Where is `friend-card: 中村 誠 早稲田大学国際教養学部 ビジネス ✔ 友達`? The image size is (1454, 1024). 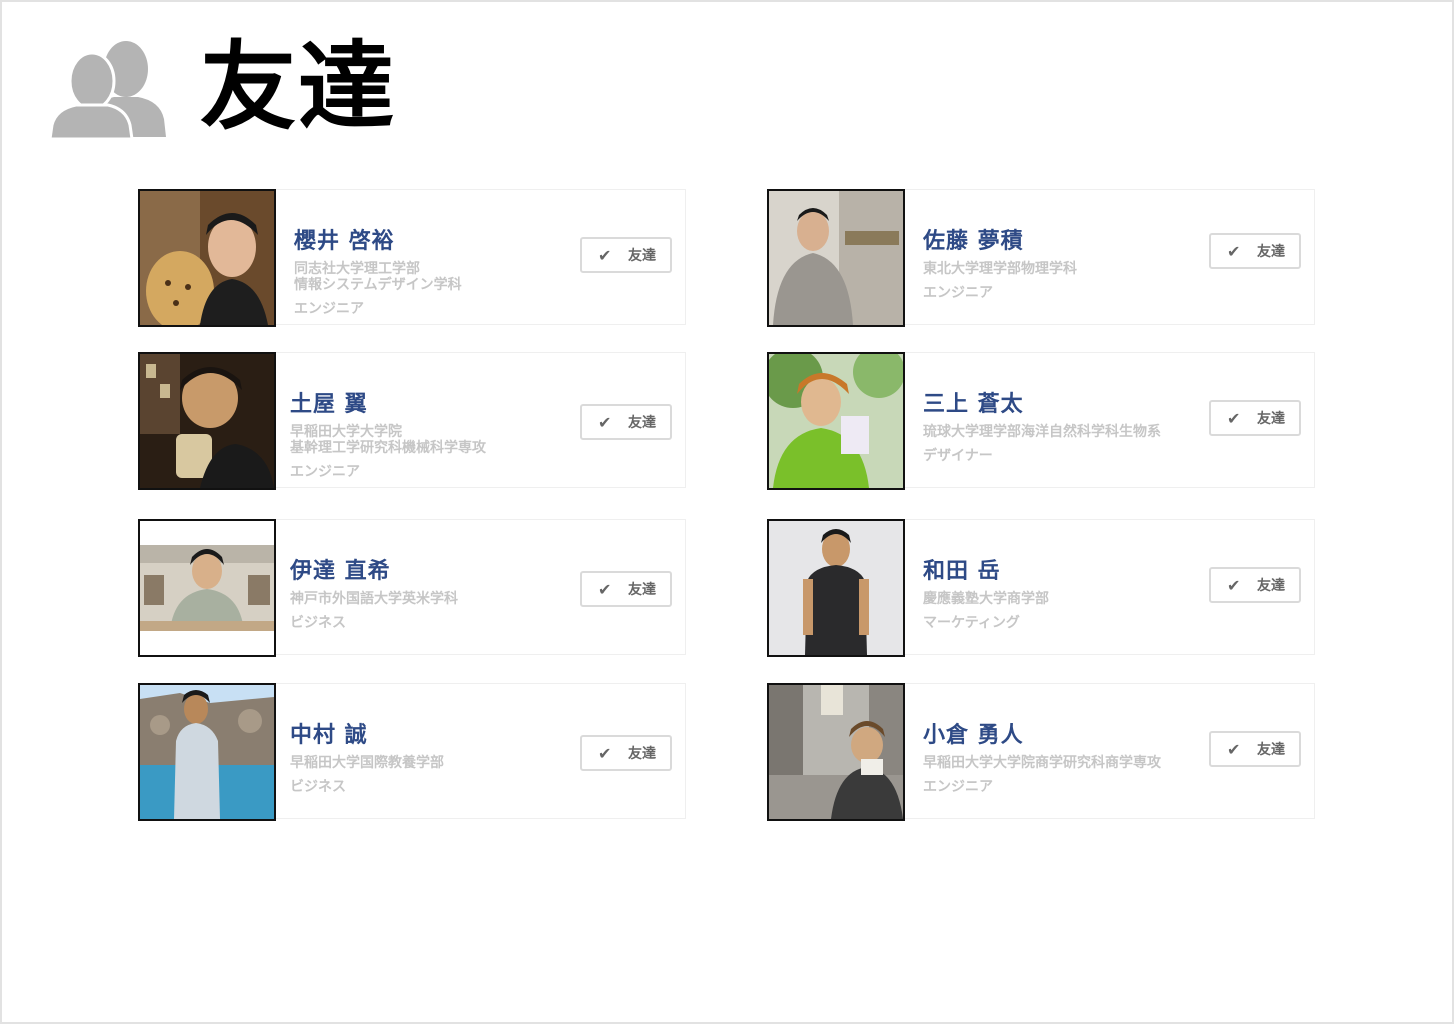 friend-card: 中村 誠 早稲田大学国際教養学部 ビジネス ✔ 友達 is located at coordinates (412, 752).